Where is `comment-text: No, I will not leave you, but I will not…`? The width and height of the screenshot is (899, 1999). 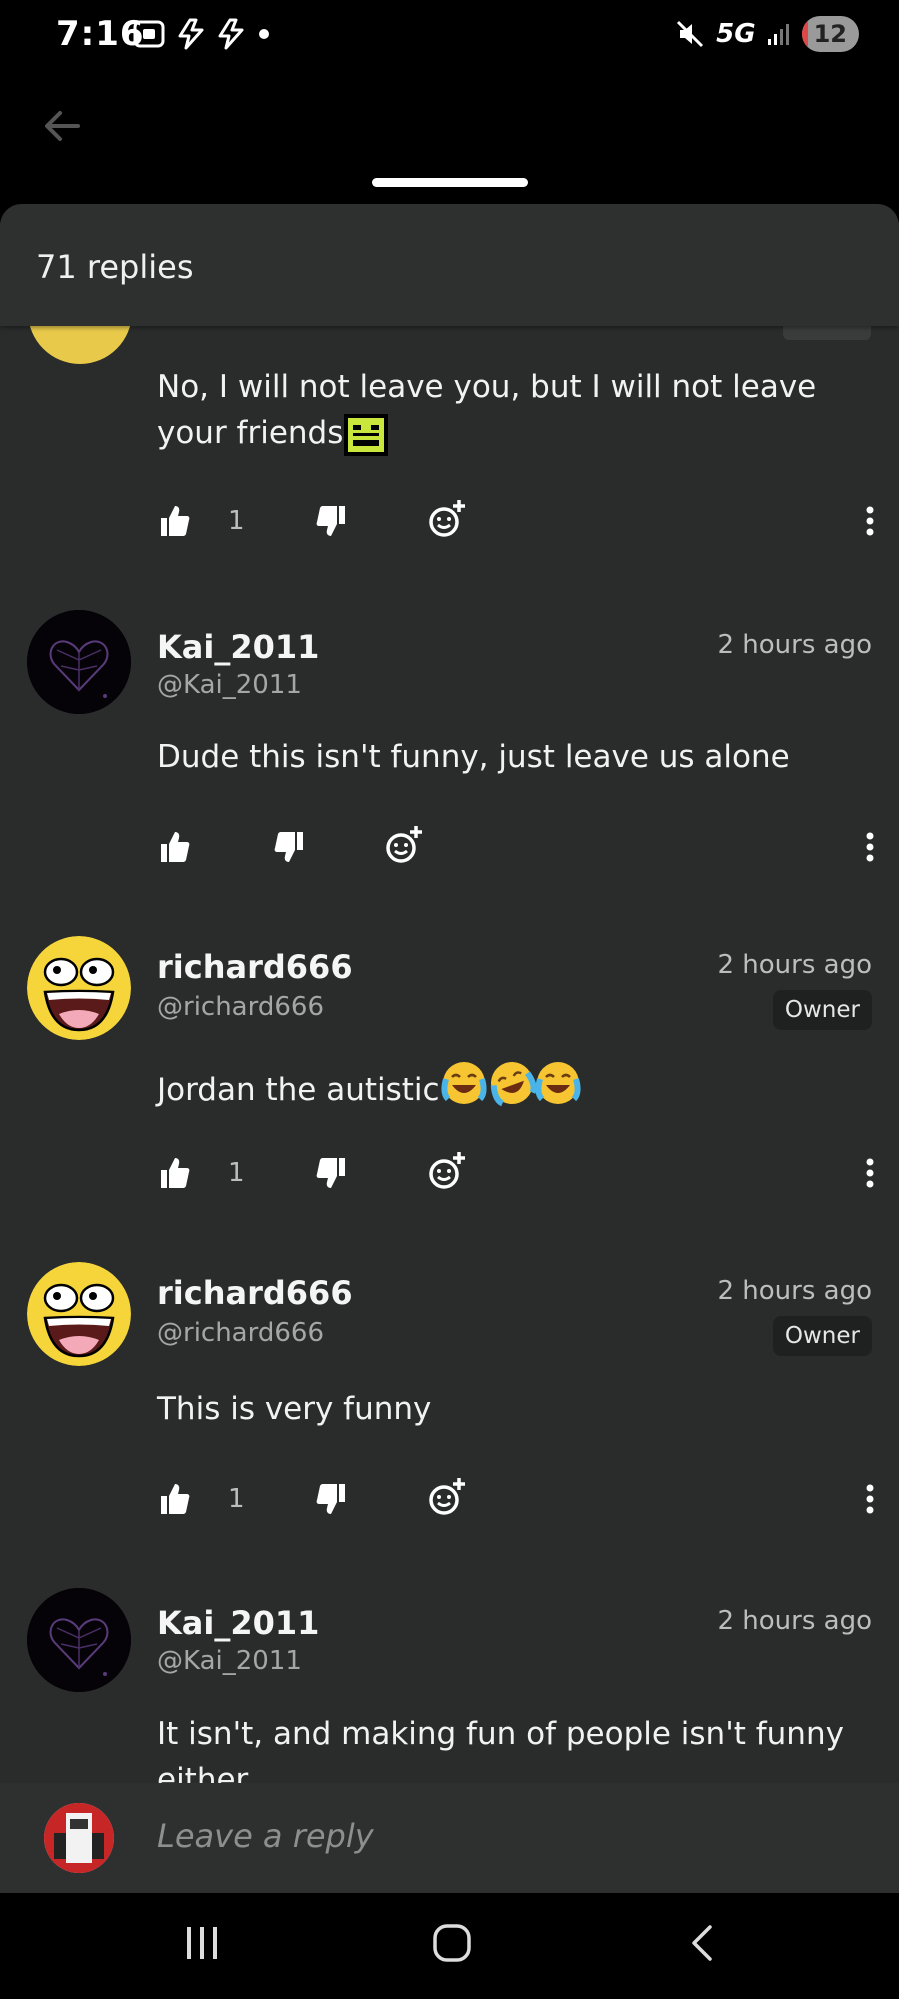
comment-text: No, I will not leave you, but I will not… is located at coordinates (517, 410).